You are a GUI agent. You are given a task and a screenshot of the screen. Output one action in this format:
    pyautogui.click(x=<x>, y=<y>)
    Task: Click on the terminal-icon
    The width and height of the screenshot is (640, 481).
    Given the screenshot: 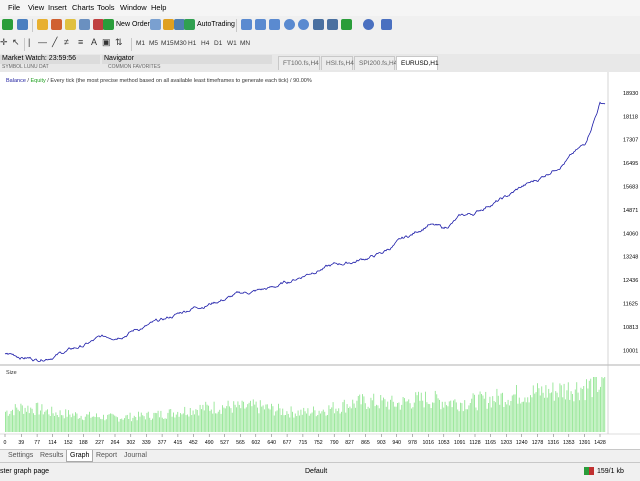 What is the action you would take?
    pyautogui.click(x=84, y=24)
    